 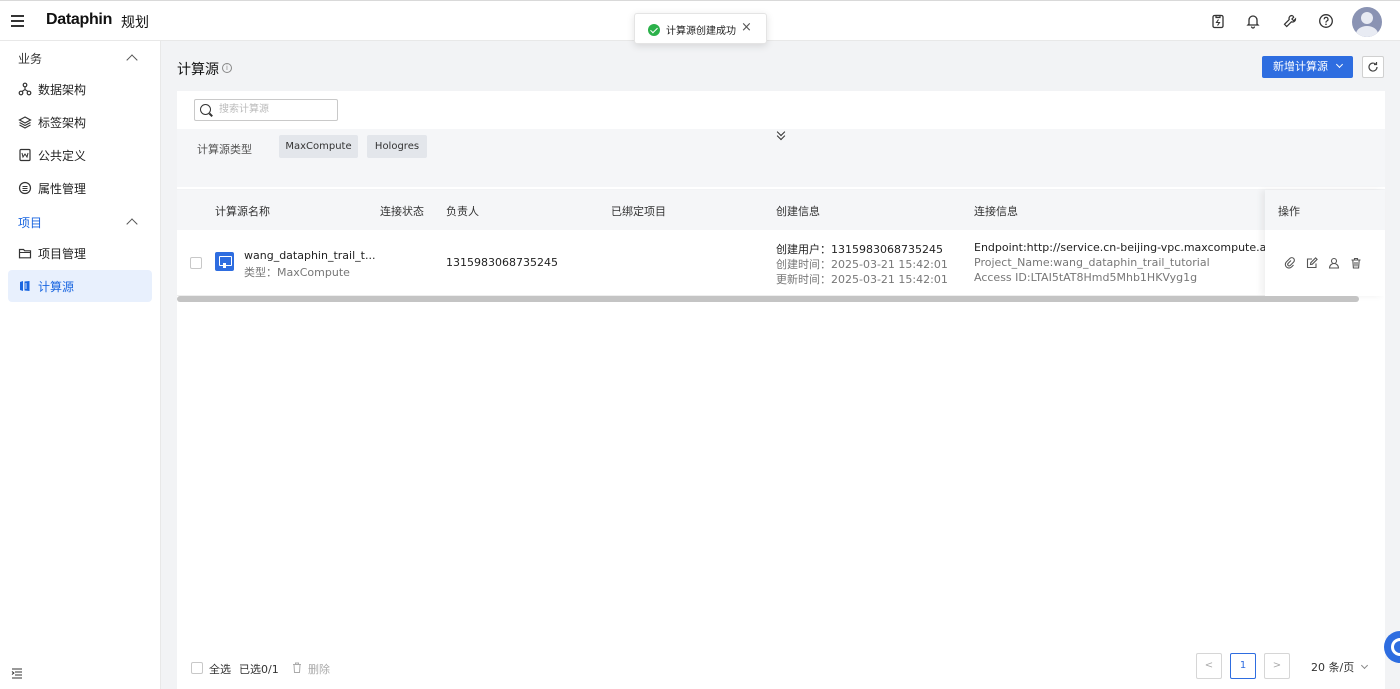 What do you see at coordinates (862, 279) in the screenshot?
I see `updated-time: 更新时间：2025-03-21 15:42:01` at bounding box center [862, 279].